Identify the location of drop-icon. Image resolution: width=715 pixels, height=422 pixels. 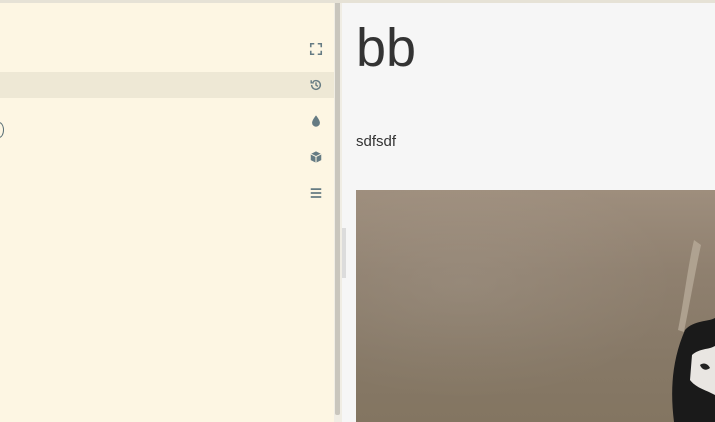
(316, 121).